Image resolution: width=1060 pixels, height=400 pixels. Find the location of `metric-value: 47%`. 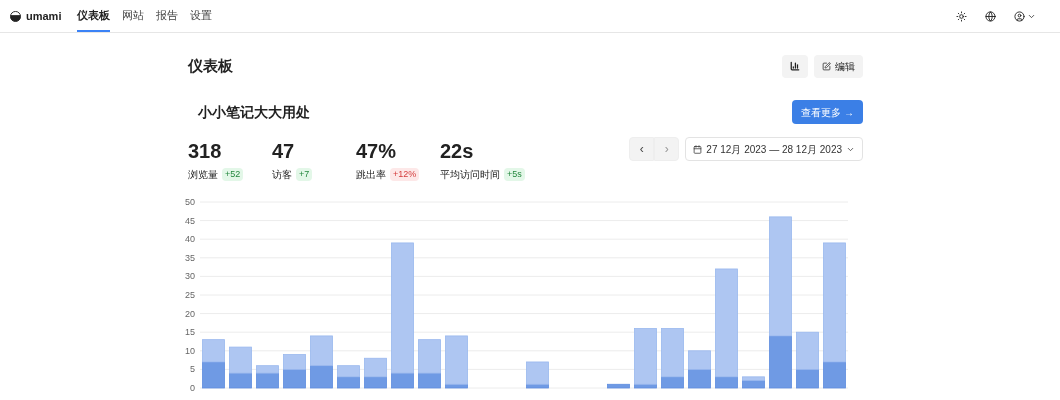

metric-value: 47% is located at coordinates (377, 151).